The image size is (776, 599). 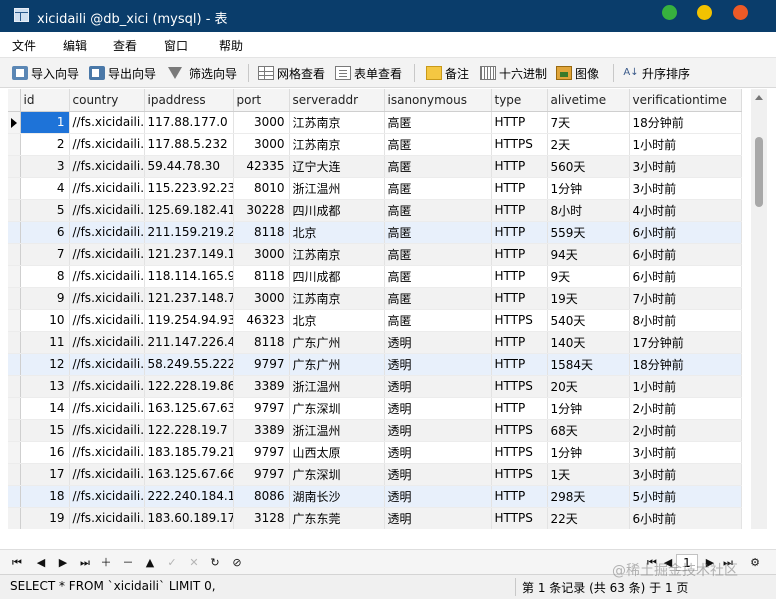 I want to click on cell-id: 8, so click(x=45, y=276).